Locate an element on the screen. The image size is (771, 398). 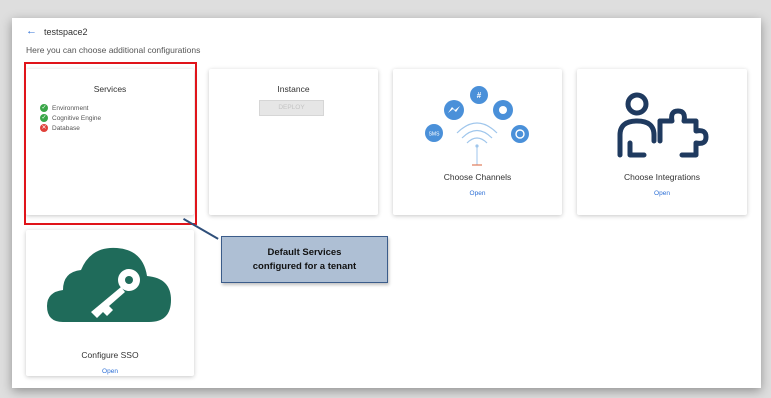
puzzle-person-icon is located at coordinates (663, 125).